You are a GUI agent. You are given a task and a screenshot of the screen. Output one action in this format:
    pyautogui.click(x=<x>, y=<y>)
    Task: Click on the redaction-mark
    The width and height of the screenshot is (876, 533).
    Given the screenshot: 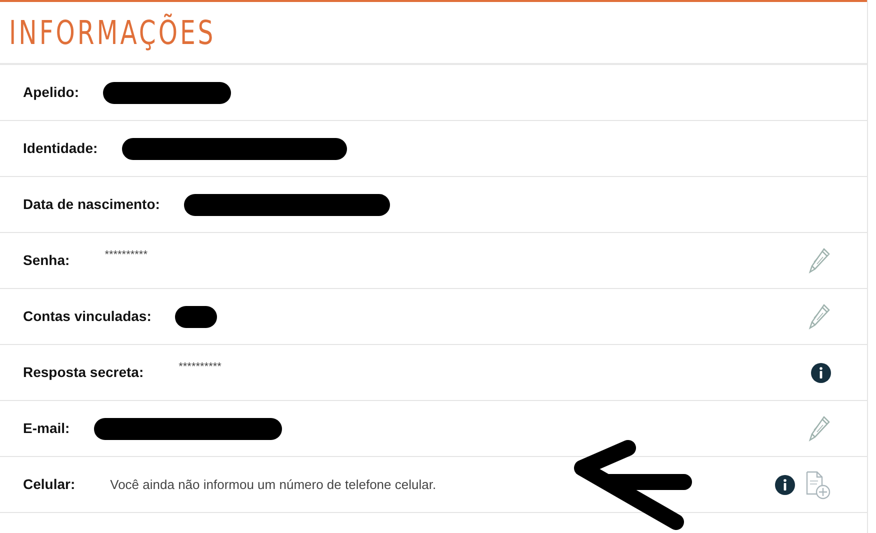 What is the action you would take?
    pyautogui.click(x=196, y=317)
    